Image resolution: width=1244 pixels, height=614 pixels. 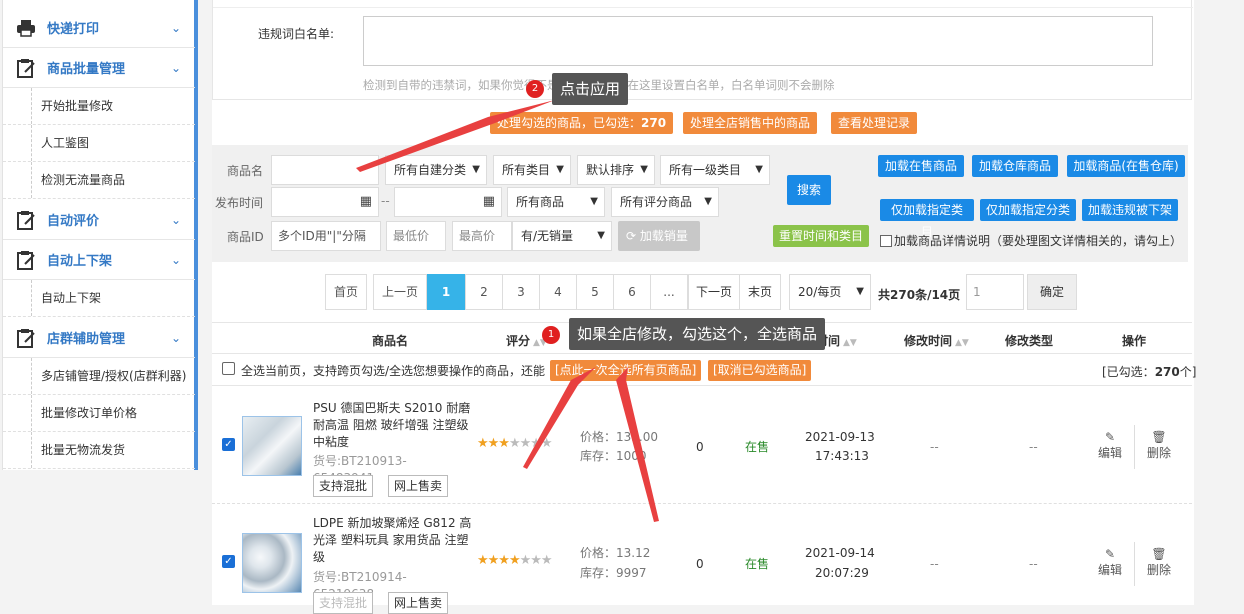 I want to click on annotation-badge-1: 1, so click(x=551, y=335).